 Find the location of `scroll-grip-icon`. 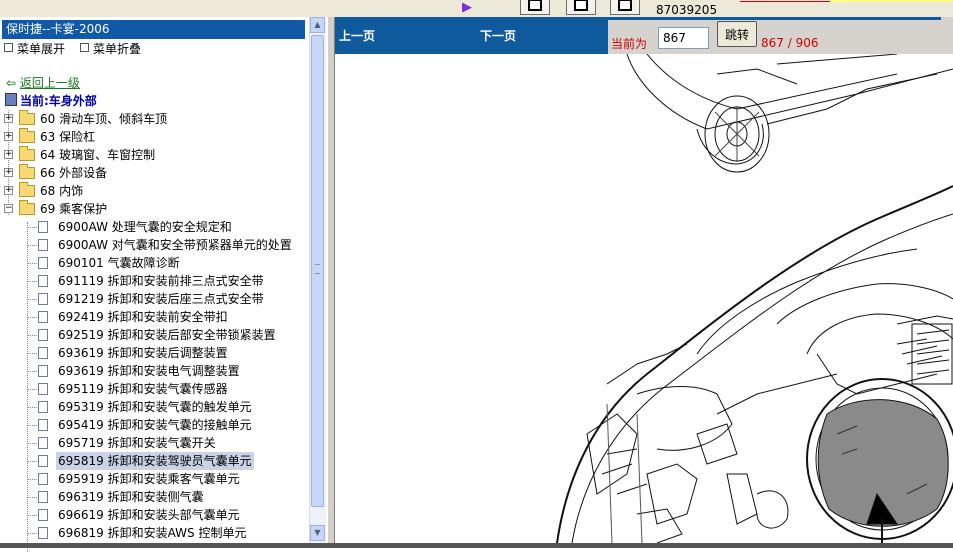

scroll-grip-icon is located at coordinates (317, 269).